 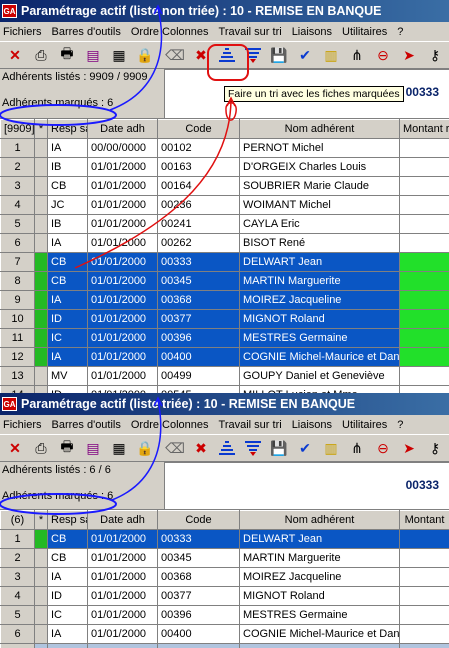 I want to click on cell-nom: MESTRES Germaine, so click(x=319, y=615).